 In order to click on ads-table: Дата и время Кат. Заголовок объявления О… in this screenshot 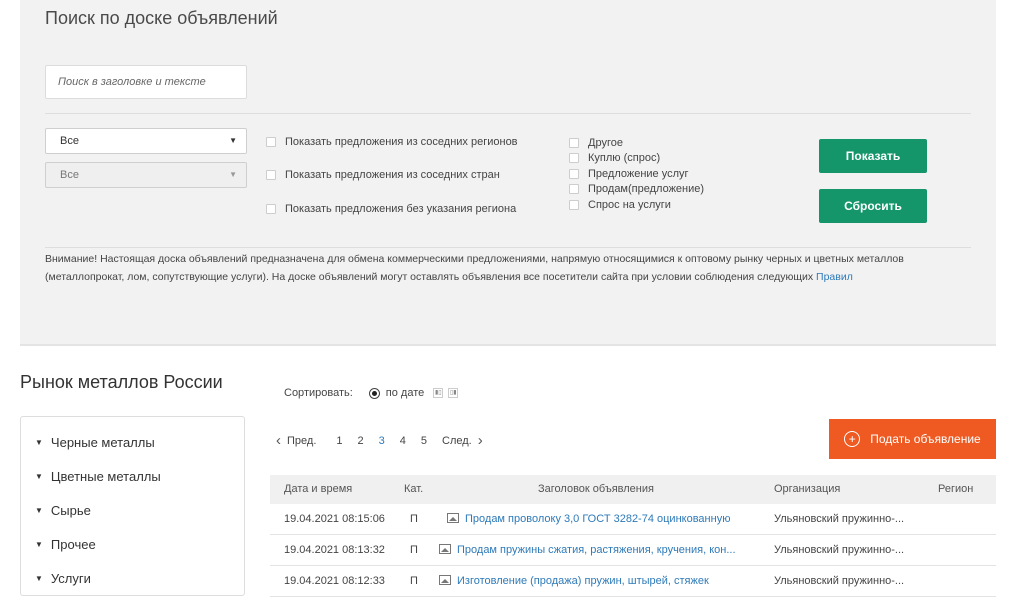, I will do `click(633, 536)`.